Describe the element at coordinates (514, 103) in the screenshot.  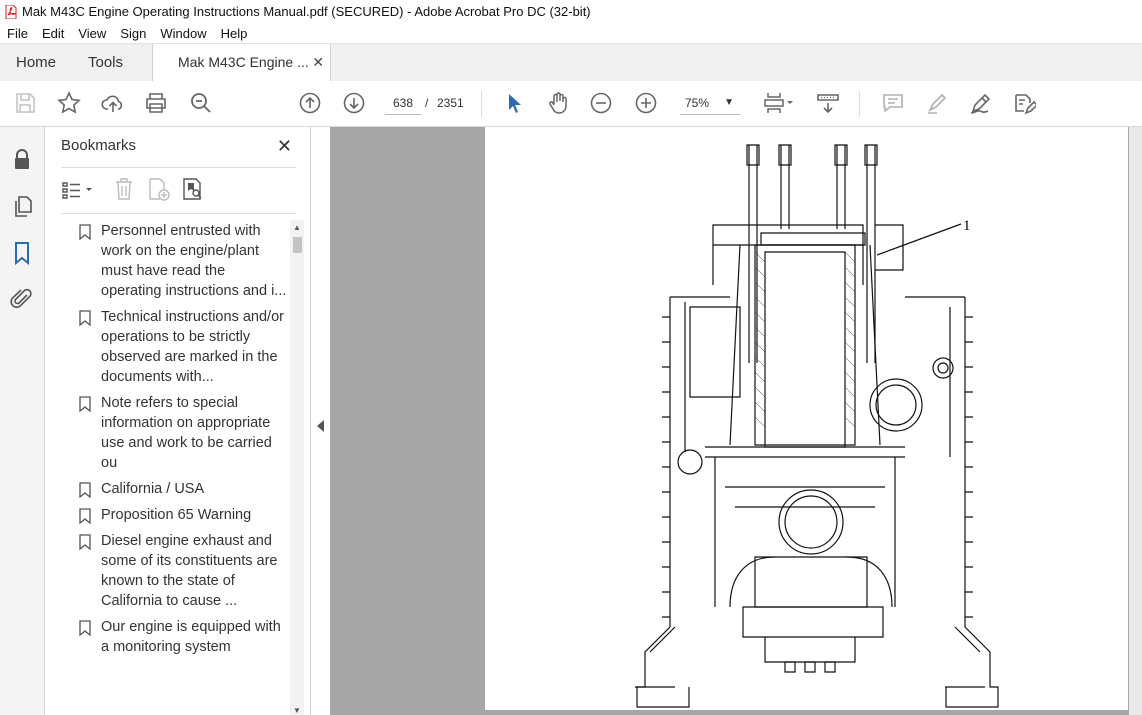
I see `select-tool-button` at that location.